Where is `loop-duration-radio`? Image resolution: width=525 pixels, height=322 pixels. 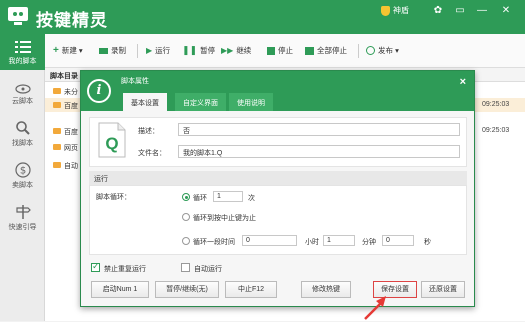
loop-duration-radio is located at coordinates (186, 241).